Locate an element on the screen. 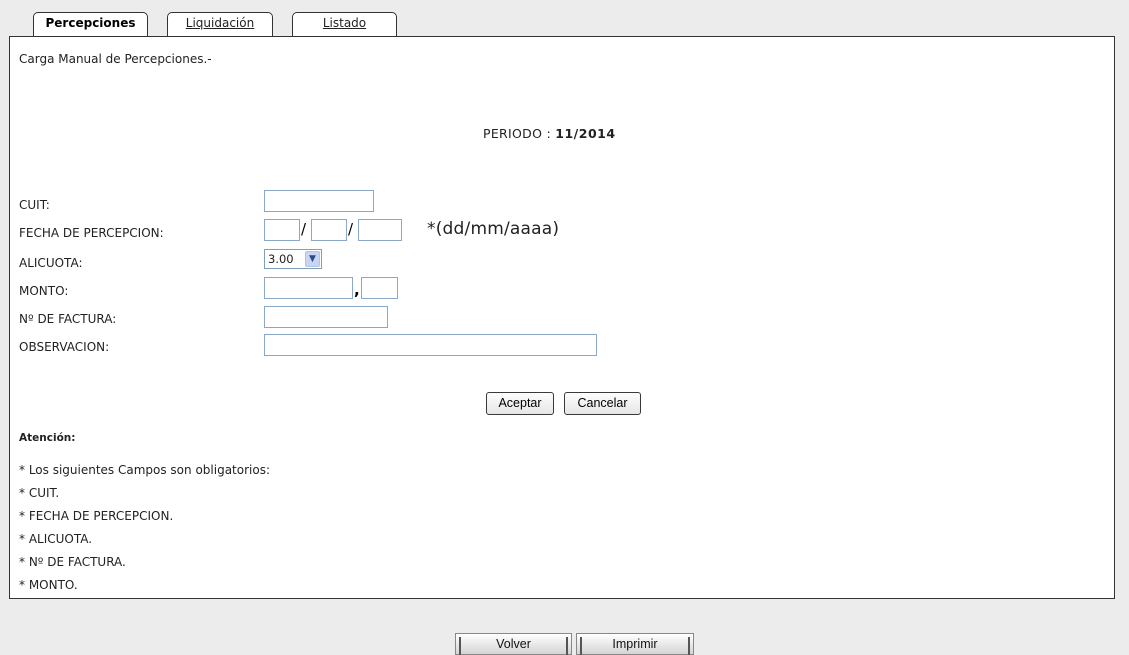  tab-listado: Listado is located at coordinates (344, 24).